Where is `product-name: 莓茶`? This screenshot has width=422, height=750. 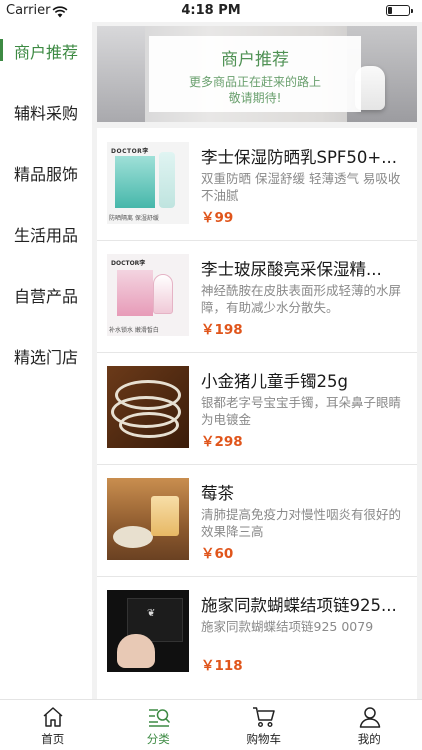 product-name: 莓茶 is located at coordinates (217, 493).